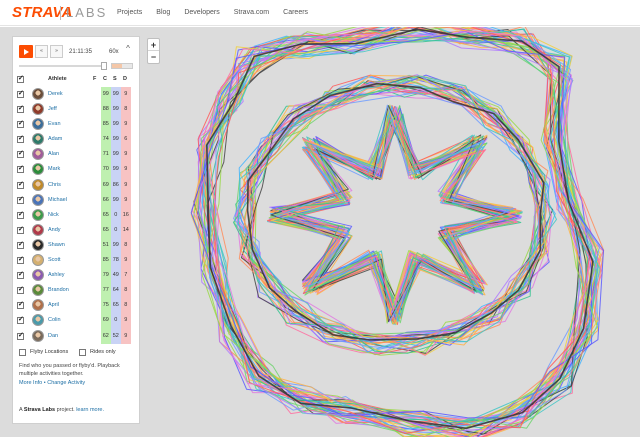 This screenshot has width=640, height=437. I want to click on slower-button: «, so click(41, 51).